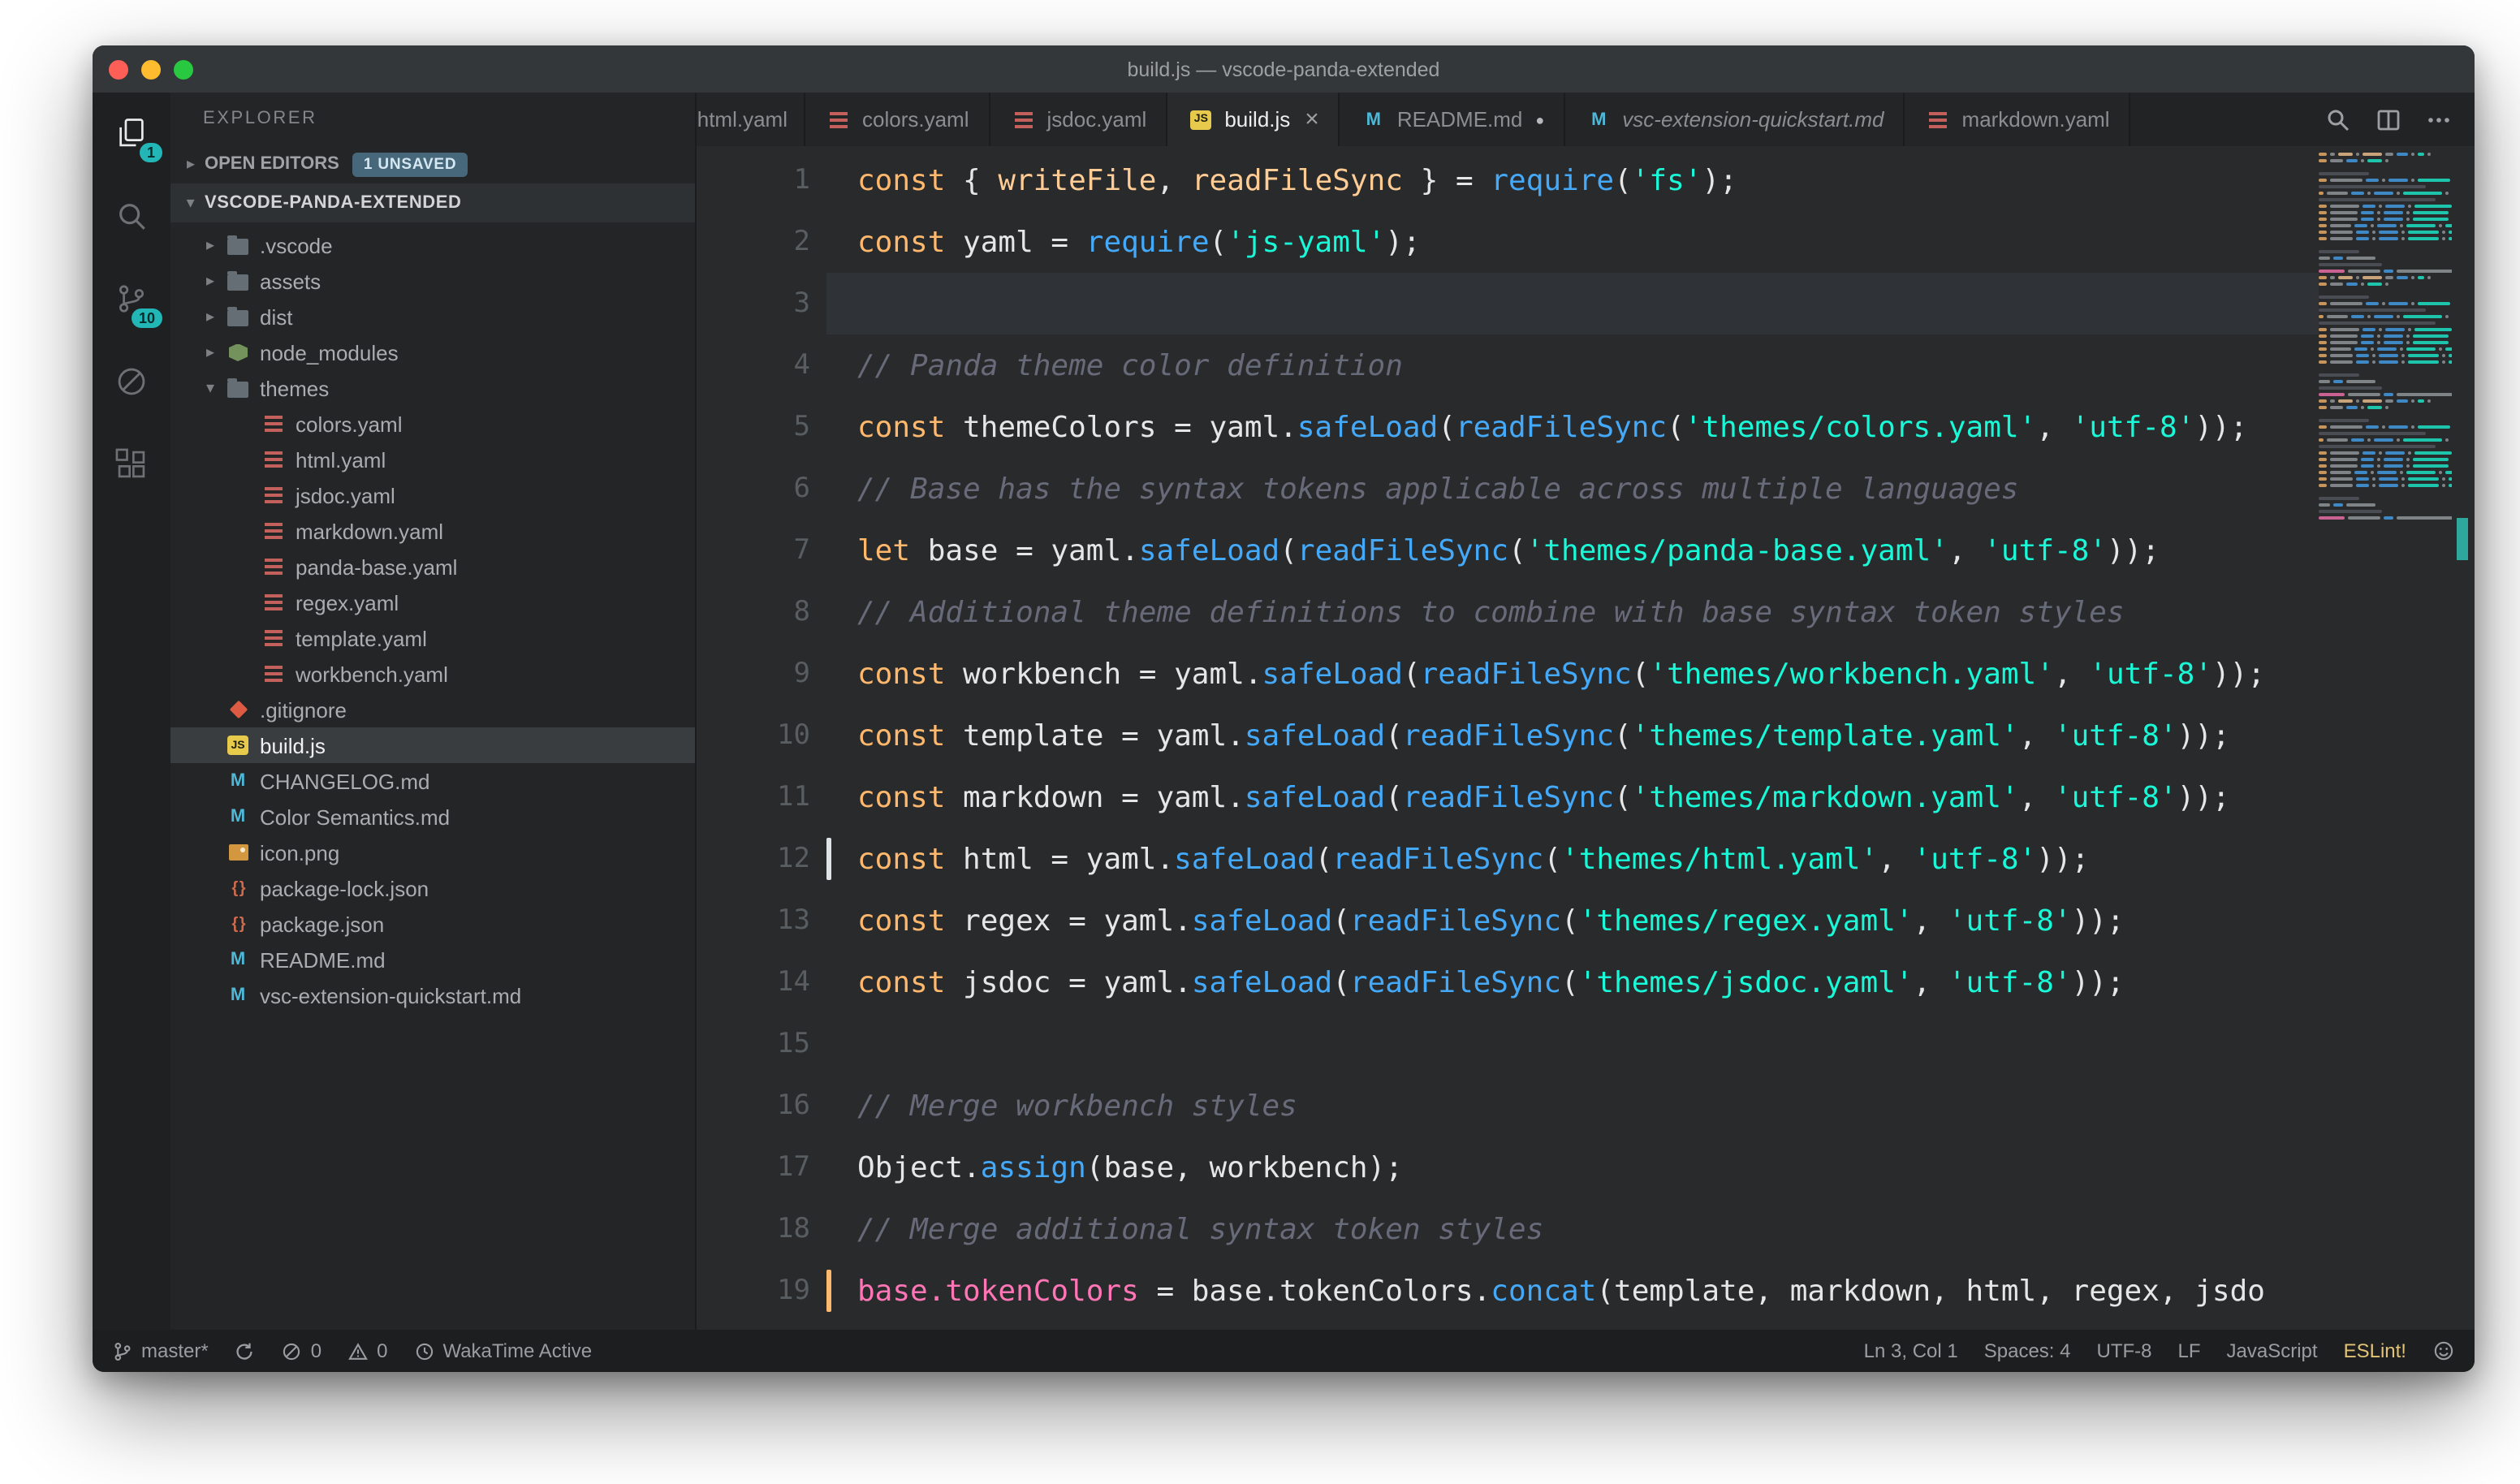 The image size is (2520, 1484). I want to click on tree-item-jsdoc-yaml: jsdoc.yaml, so click(433, 495).